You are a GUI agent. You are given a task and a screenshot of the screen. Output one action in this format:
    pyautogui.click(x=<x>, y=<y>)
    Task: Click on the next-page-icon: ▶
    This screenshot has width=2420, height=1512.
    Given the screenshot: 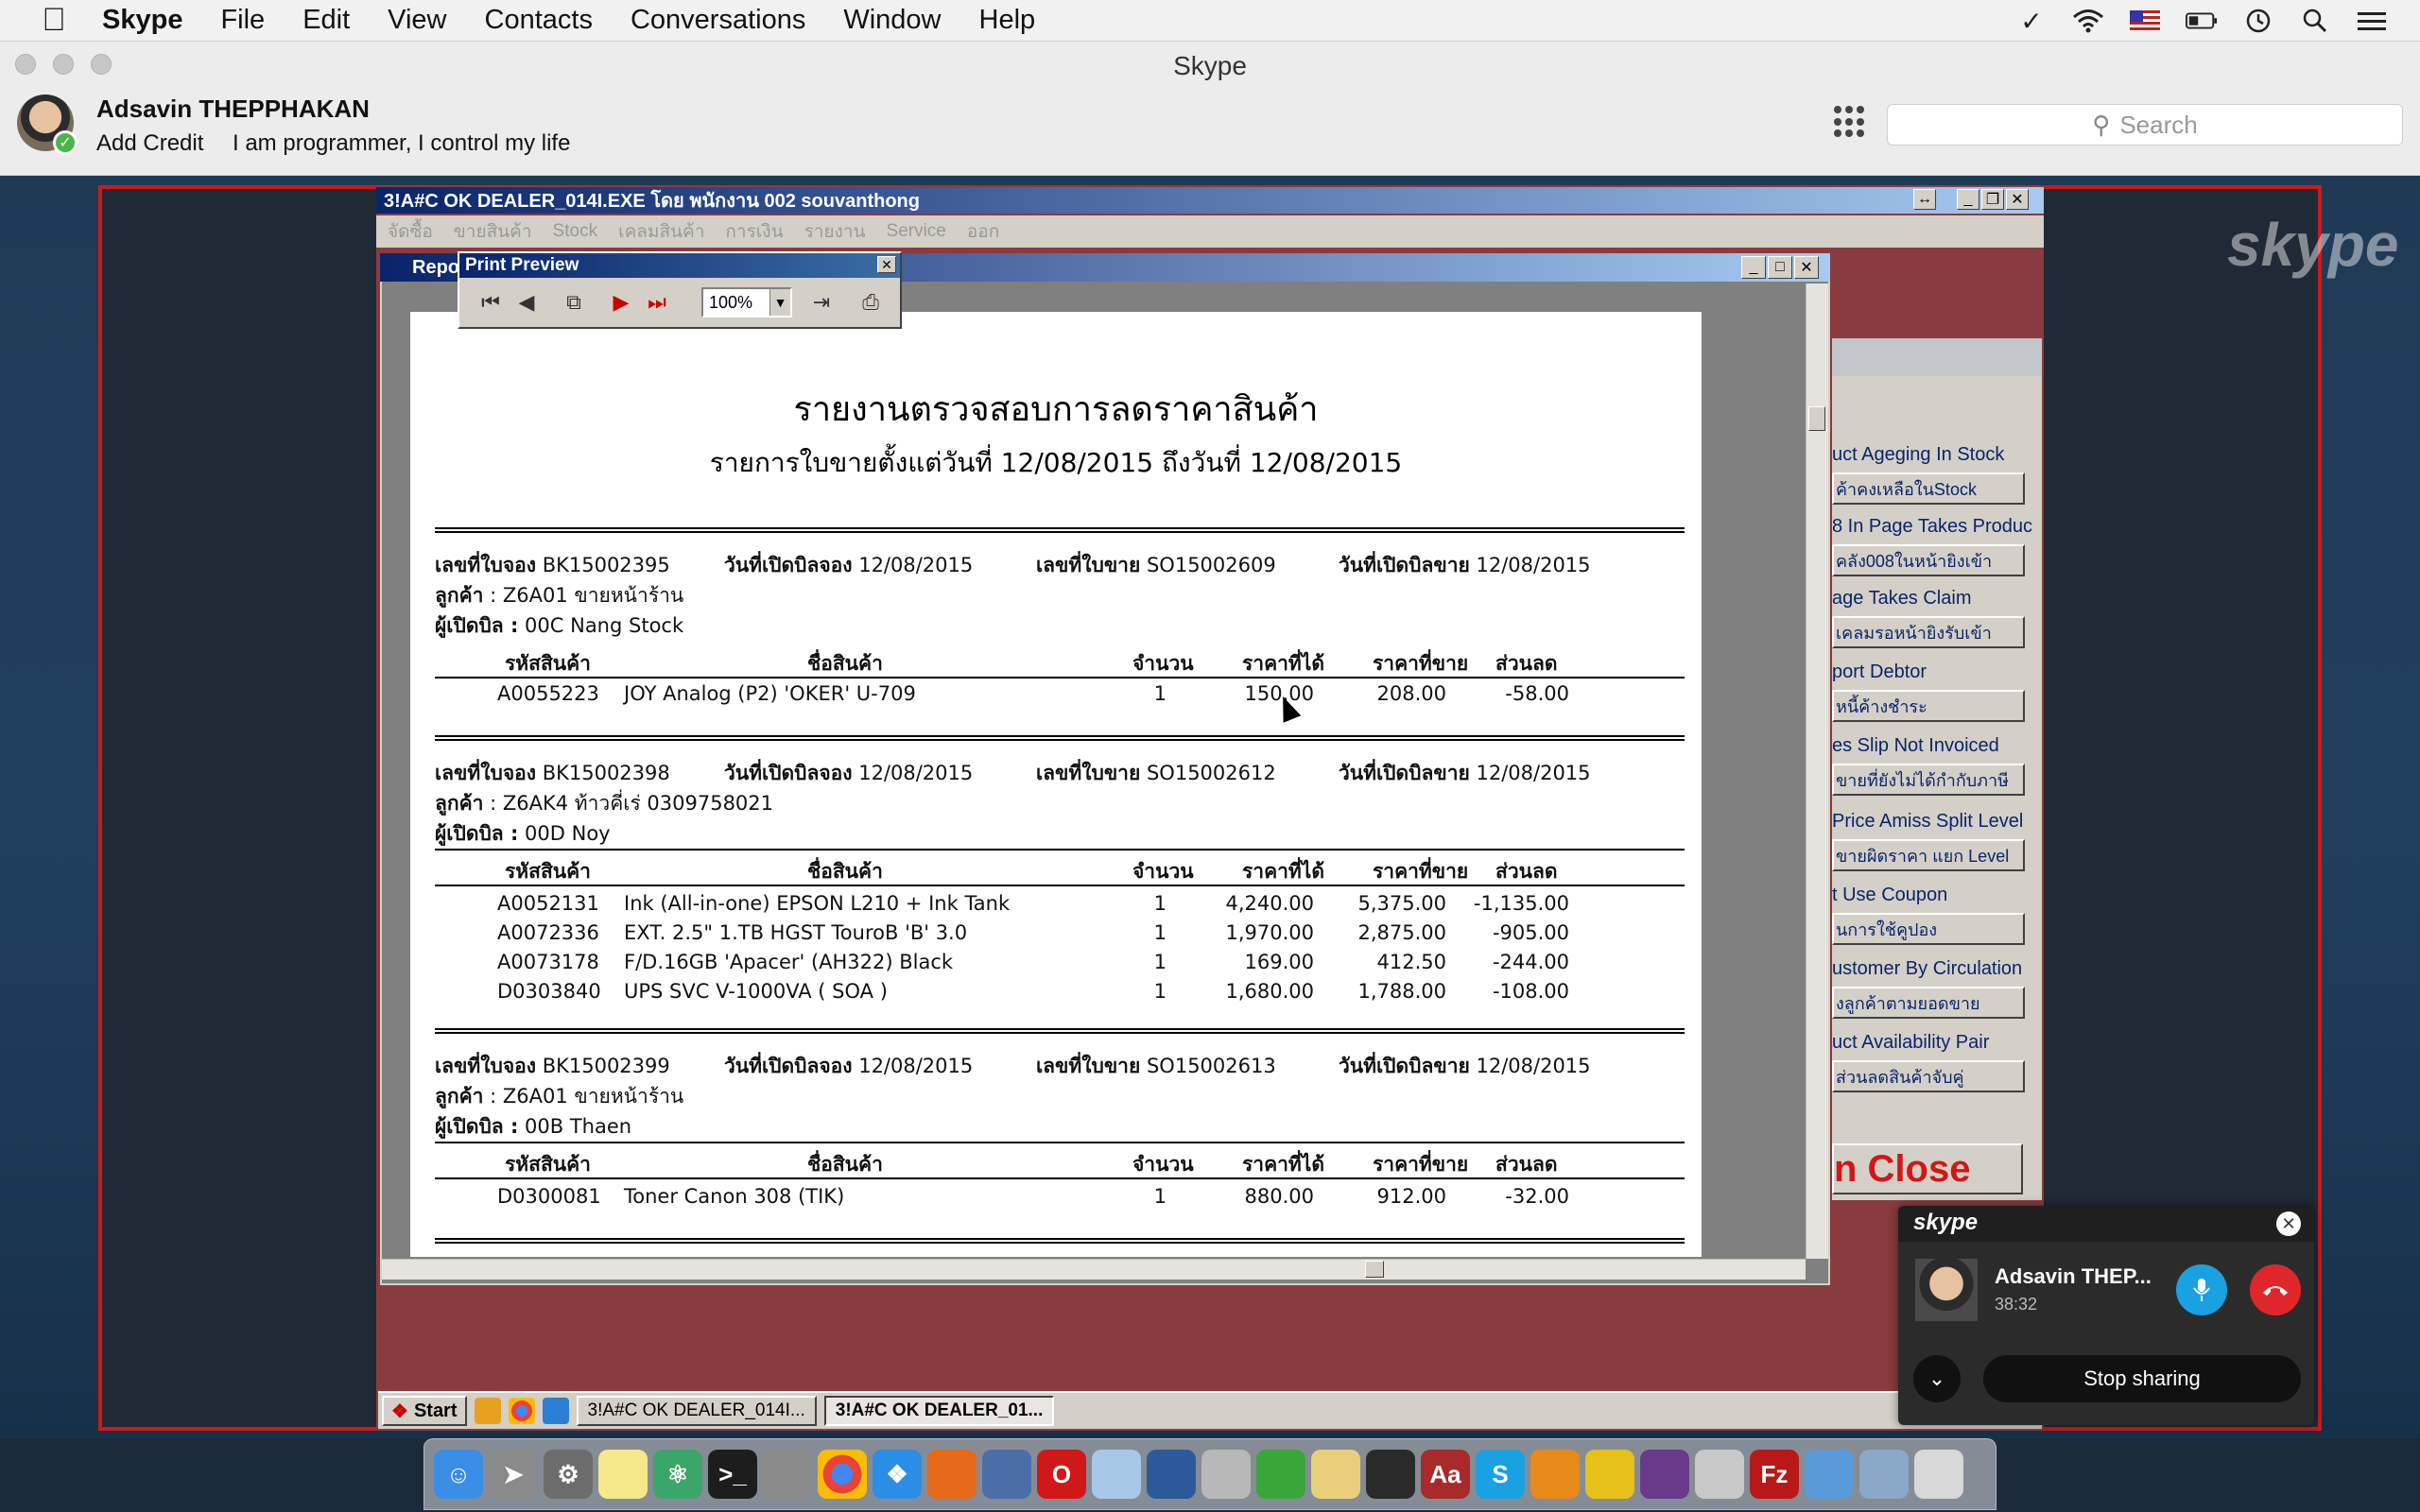 What is the action you would take?
    pyautogui.click(x=621, y=302)
    